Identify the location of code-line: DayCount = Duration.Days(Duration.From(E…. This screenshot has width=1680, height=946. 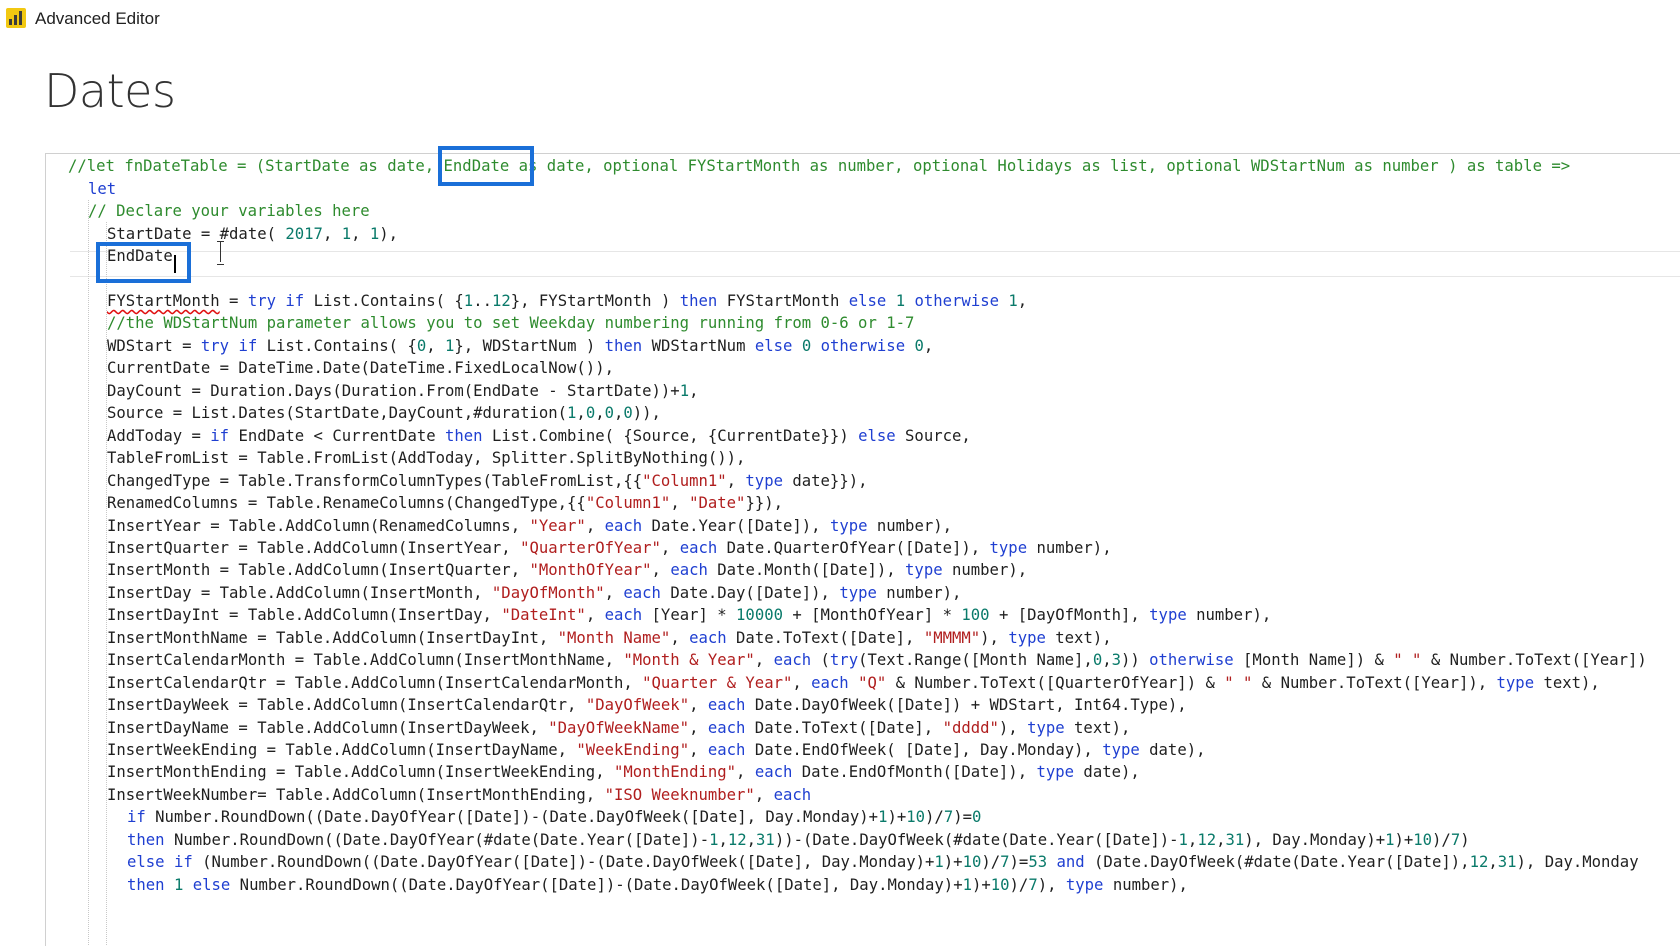
(403, 391).